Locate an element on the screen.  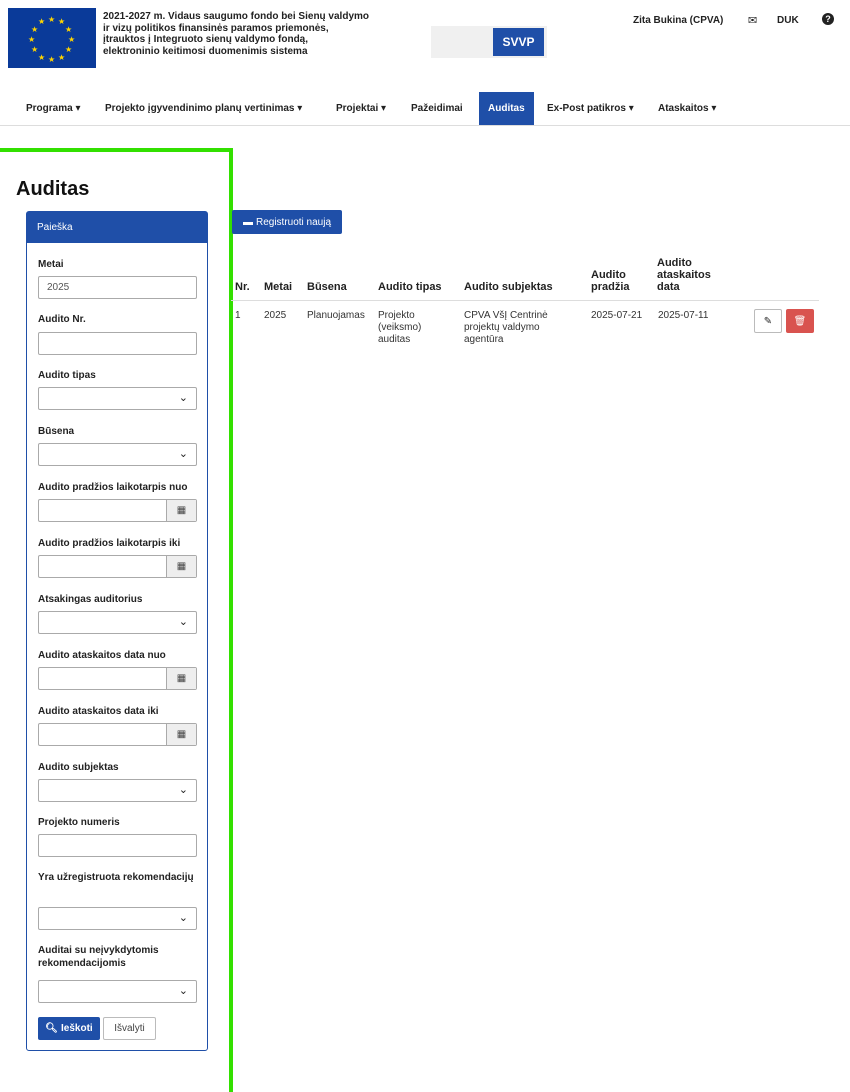
search-icon: 🔍︎ is located at coordinates (51, 1028).